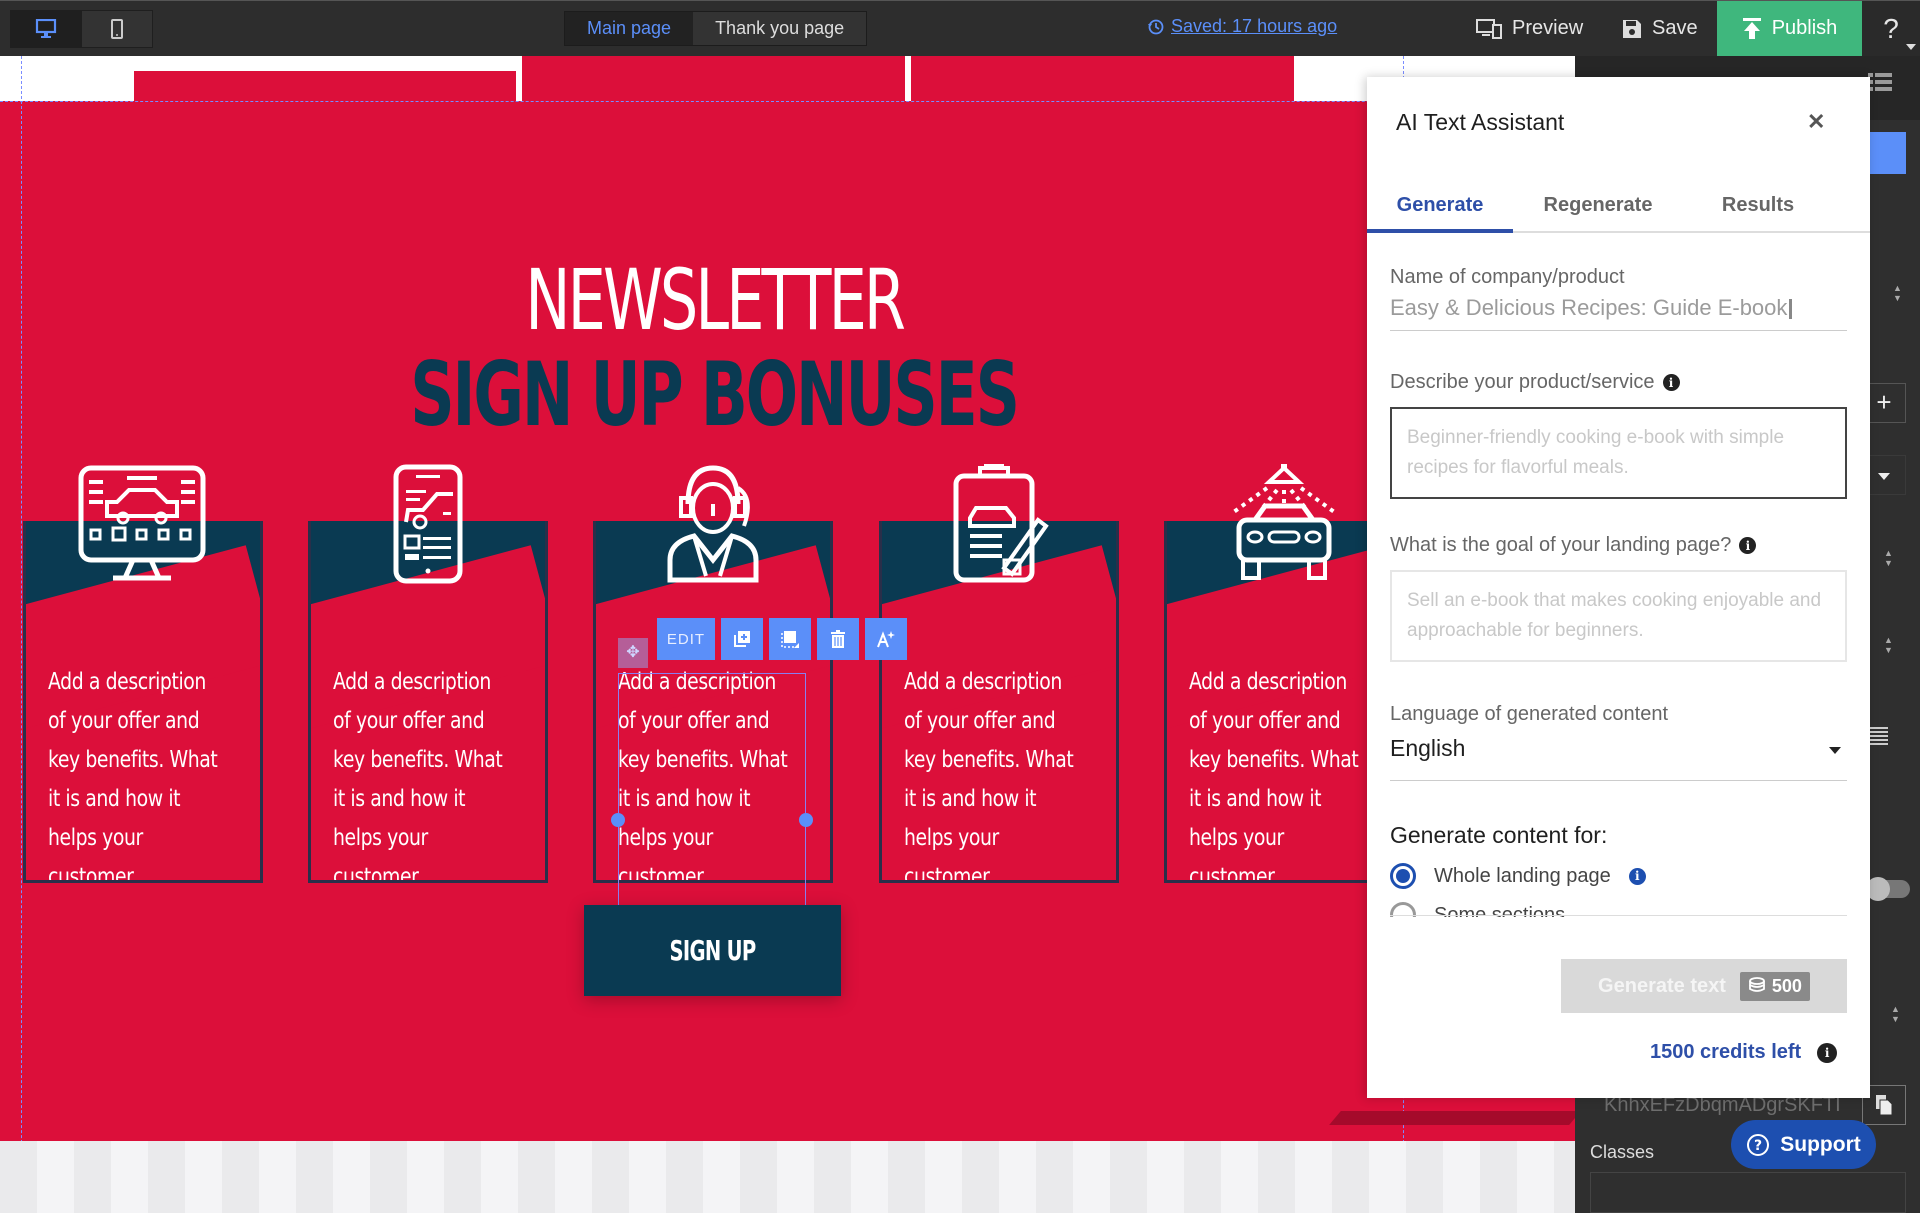 This screenshot has height=1213, width=1920. I want to click on resize-handle-right, so click(806, 820).